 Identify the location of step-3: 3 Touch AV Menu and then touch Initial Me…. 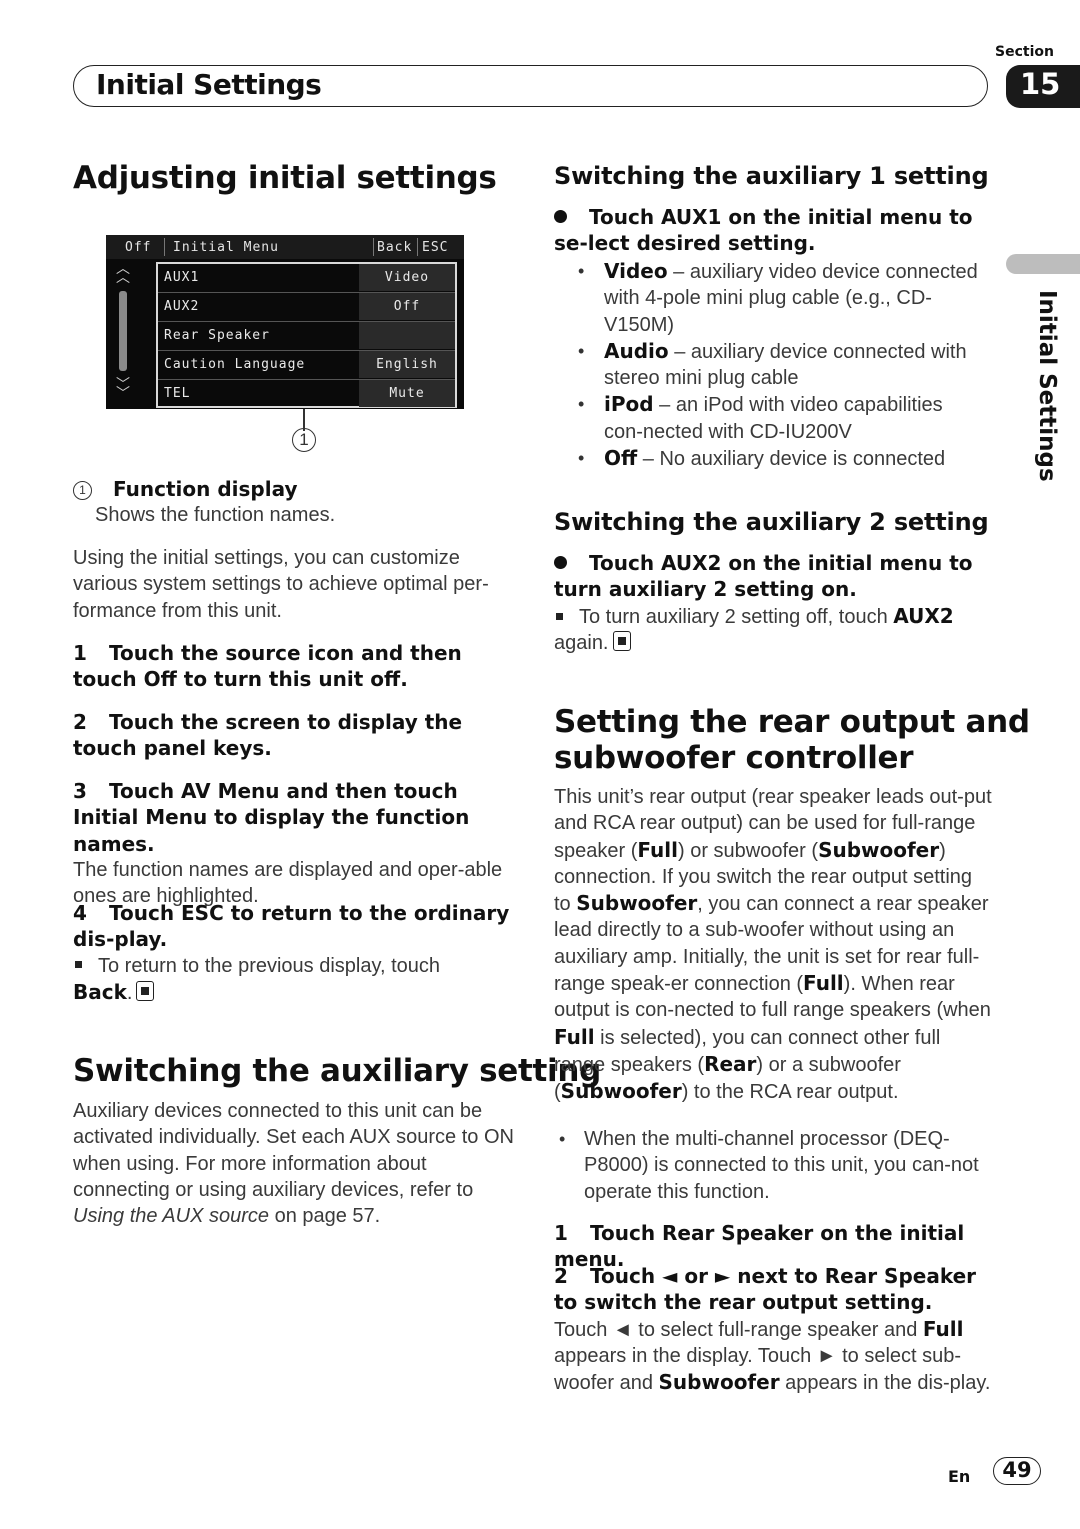
(293, 843).